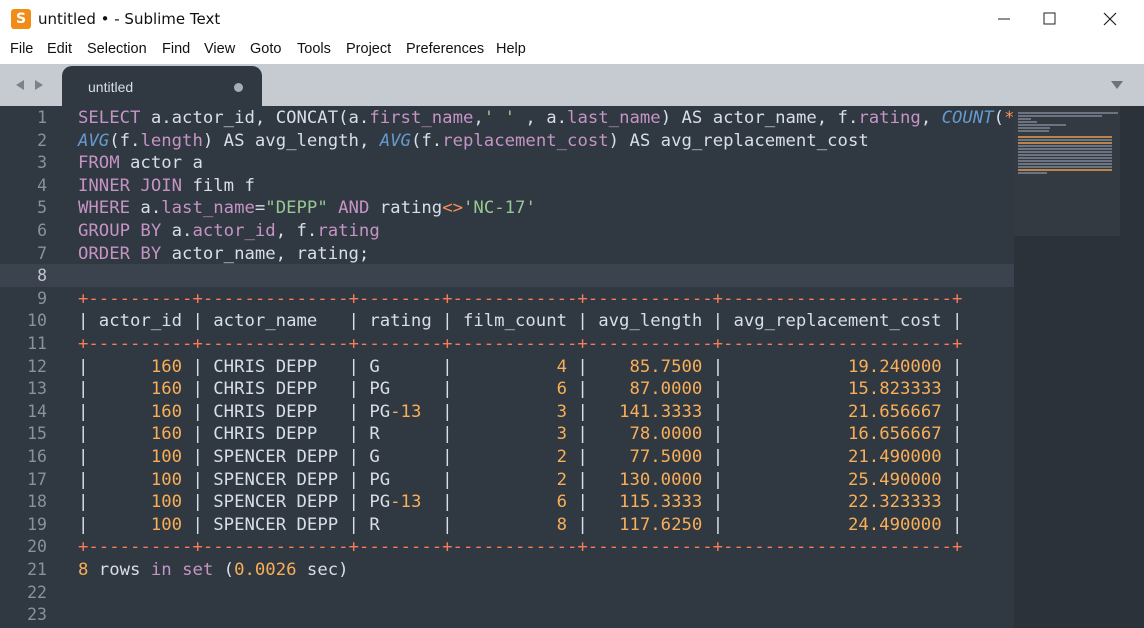  What do you see at coordinates (369, 389) in the screenshot?
I see `code-token: | CHRIS DEPP | PG |` at bounding box center [369, 389].